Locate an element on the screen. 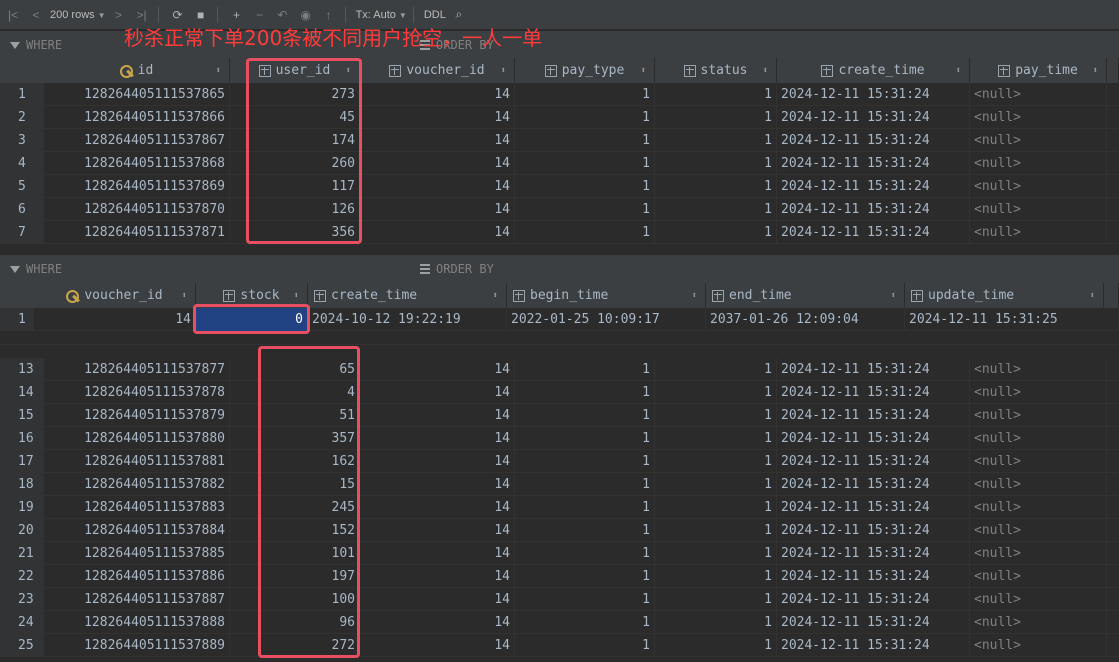 This screenshot has height=662, width=1119. table-cell: 128264405111537866 is located at coordinates (137, 117).